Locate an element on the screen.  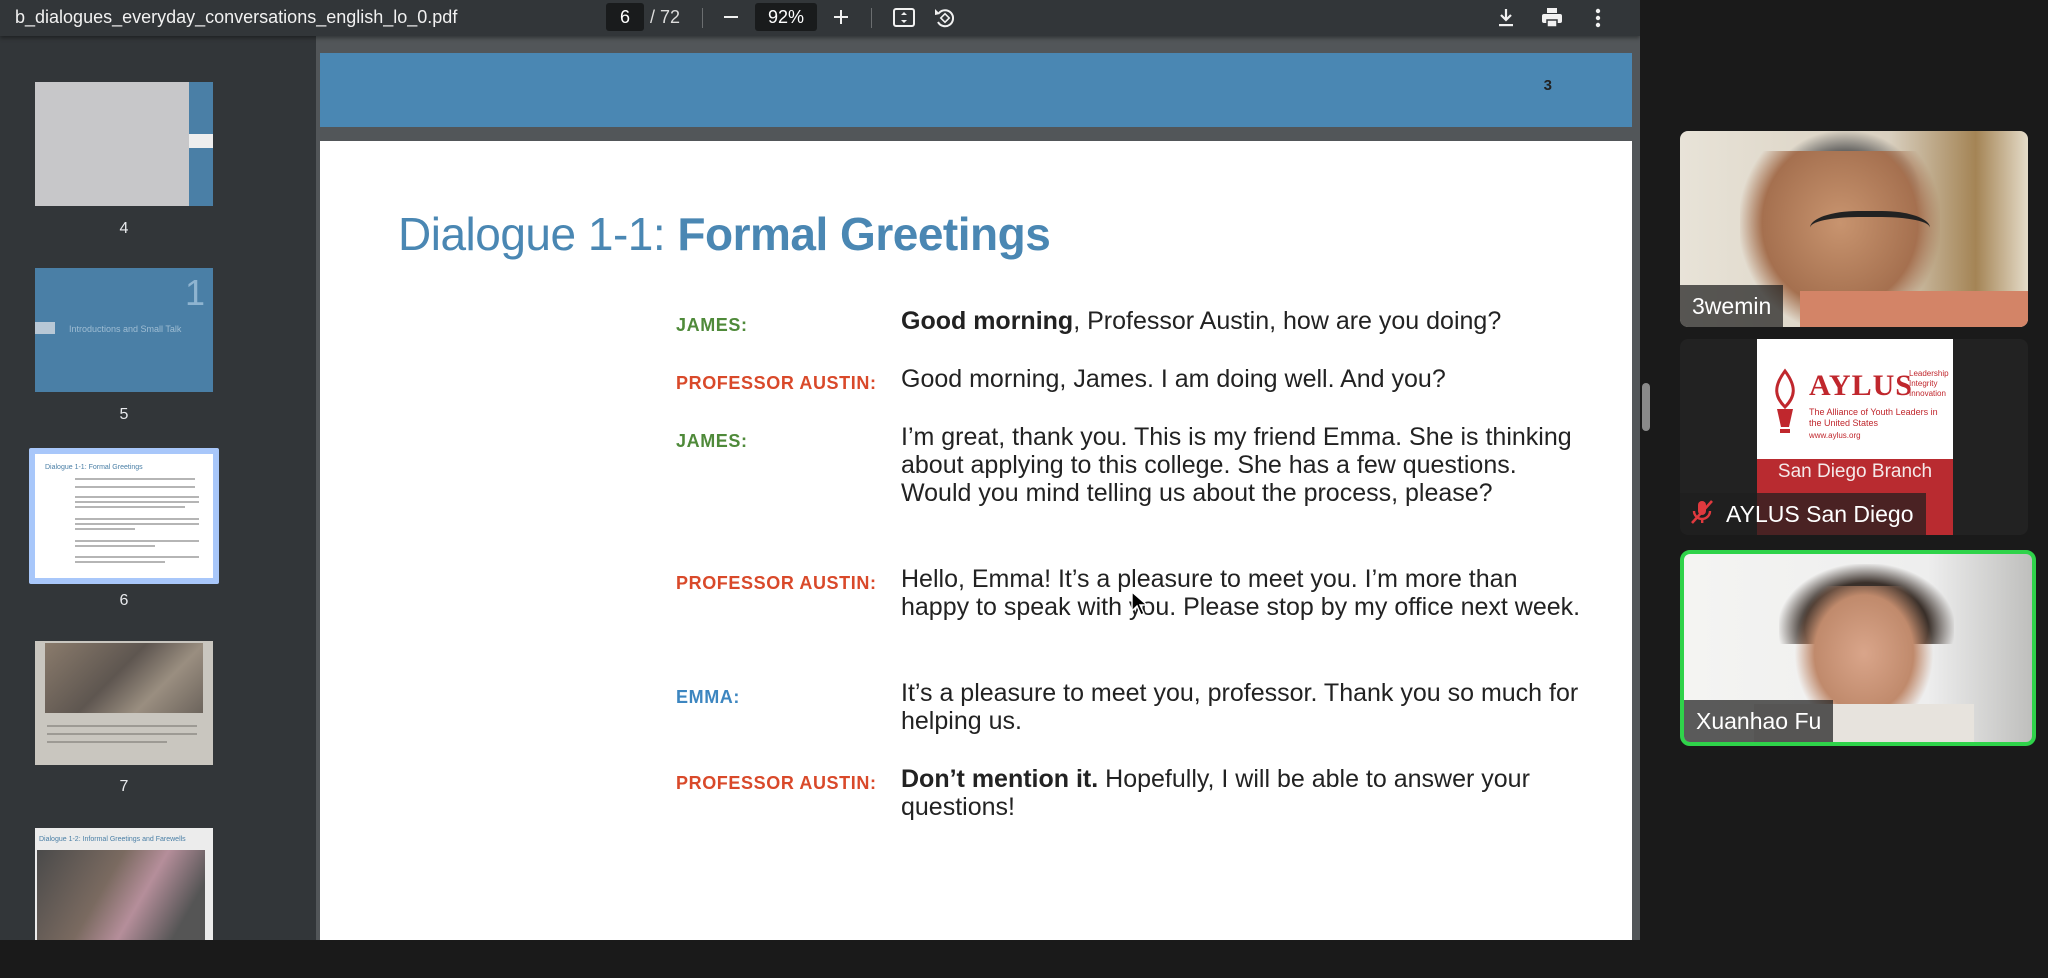
scrollbar-thumb is located at coordinates (1646, 407).